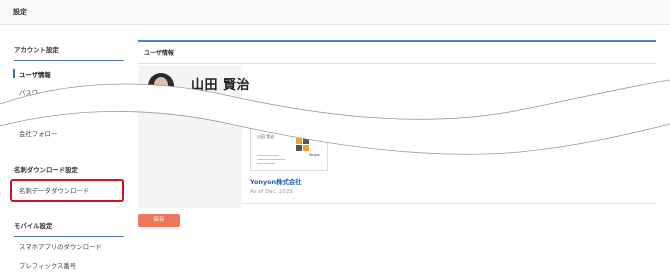 The height and width of the screenshot is (276, 670). Describe the element at coordinates (397, 53) in the screenshot. I see `panel-header: ユーザ情報` at that location.